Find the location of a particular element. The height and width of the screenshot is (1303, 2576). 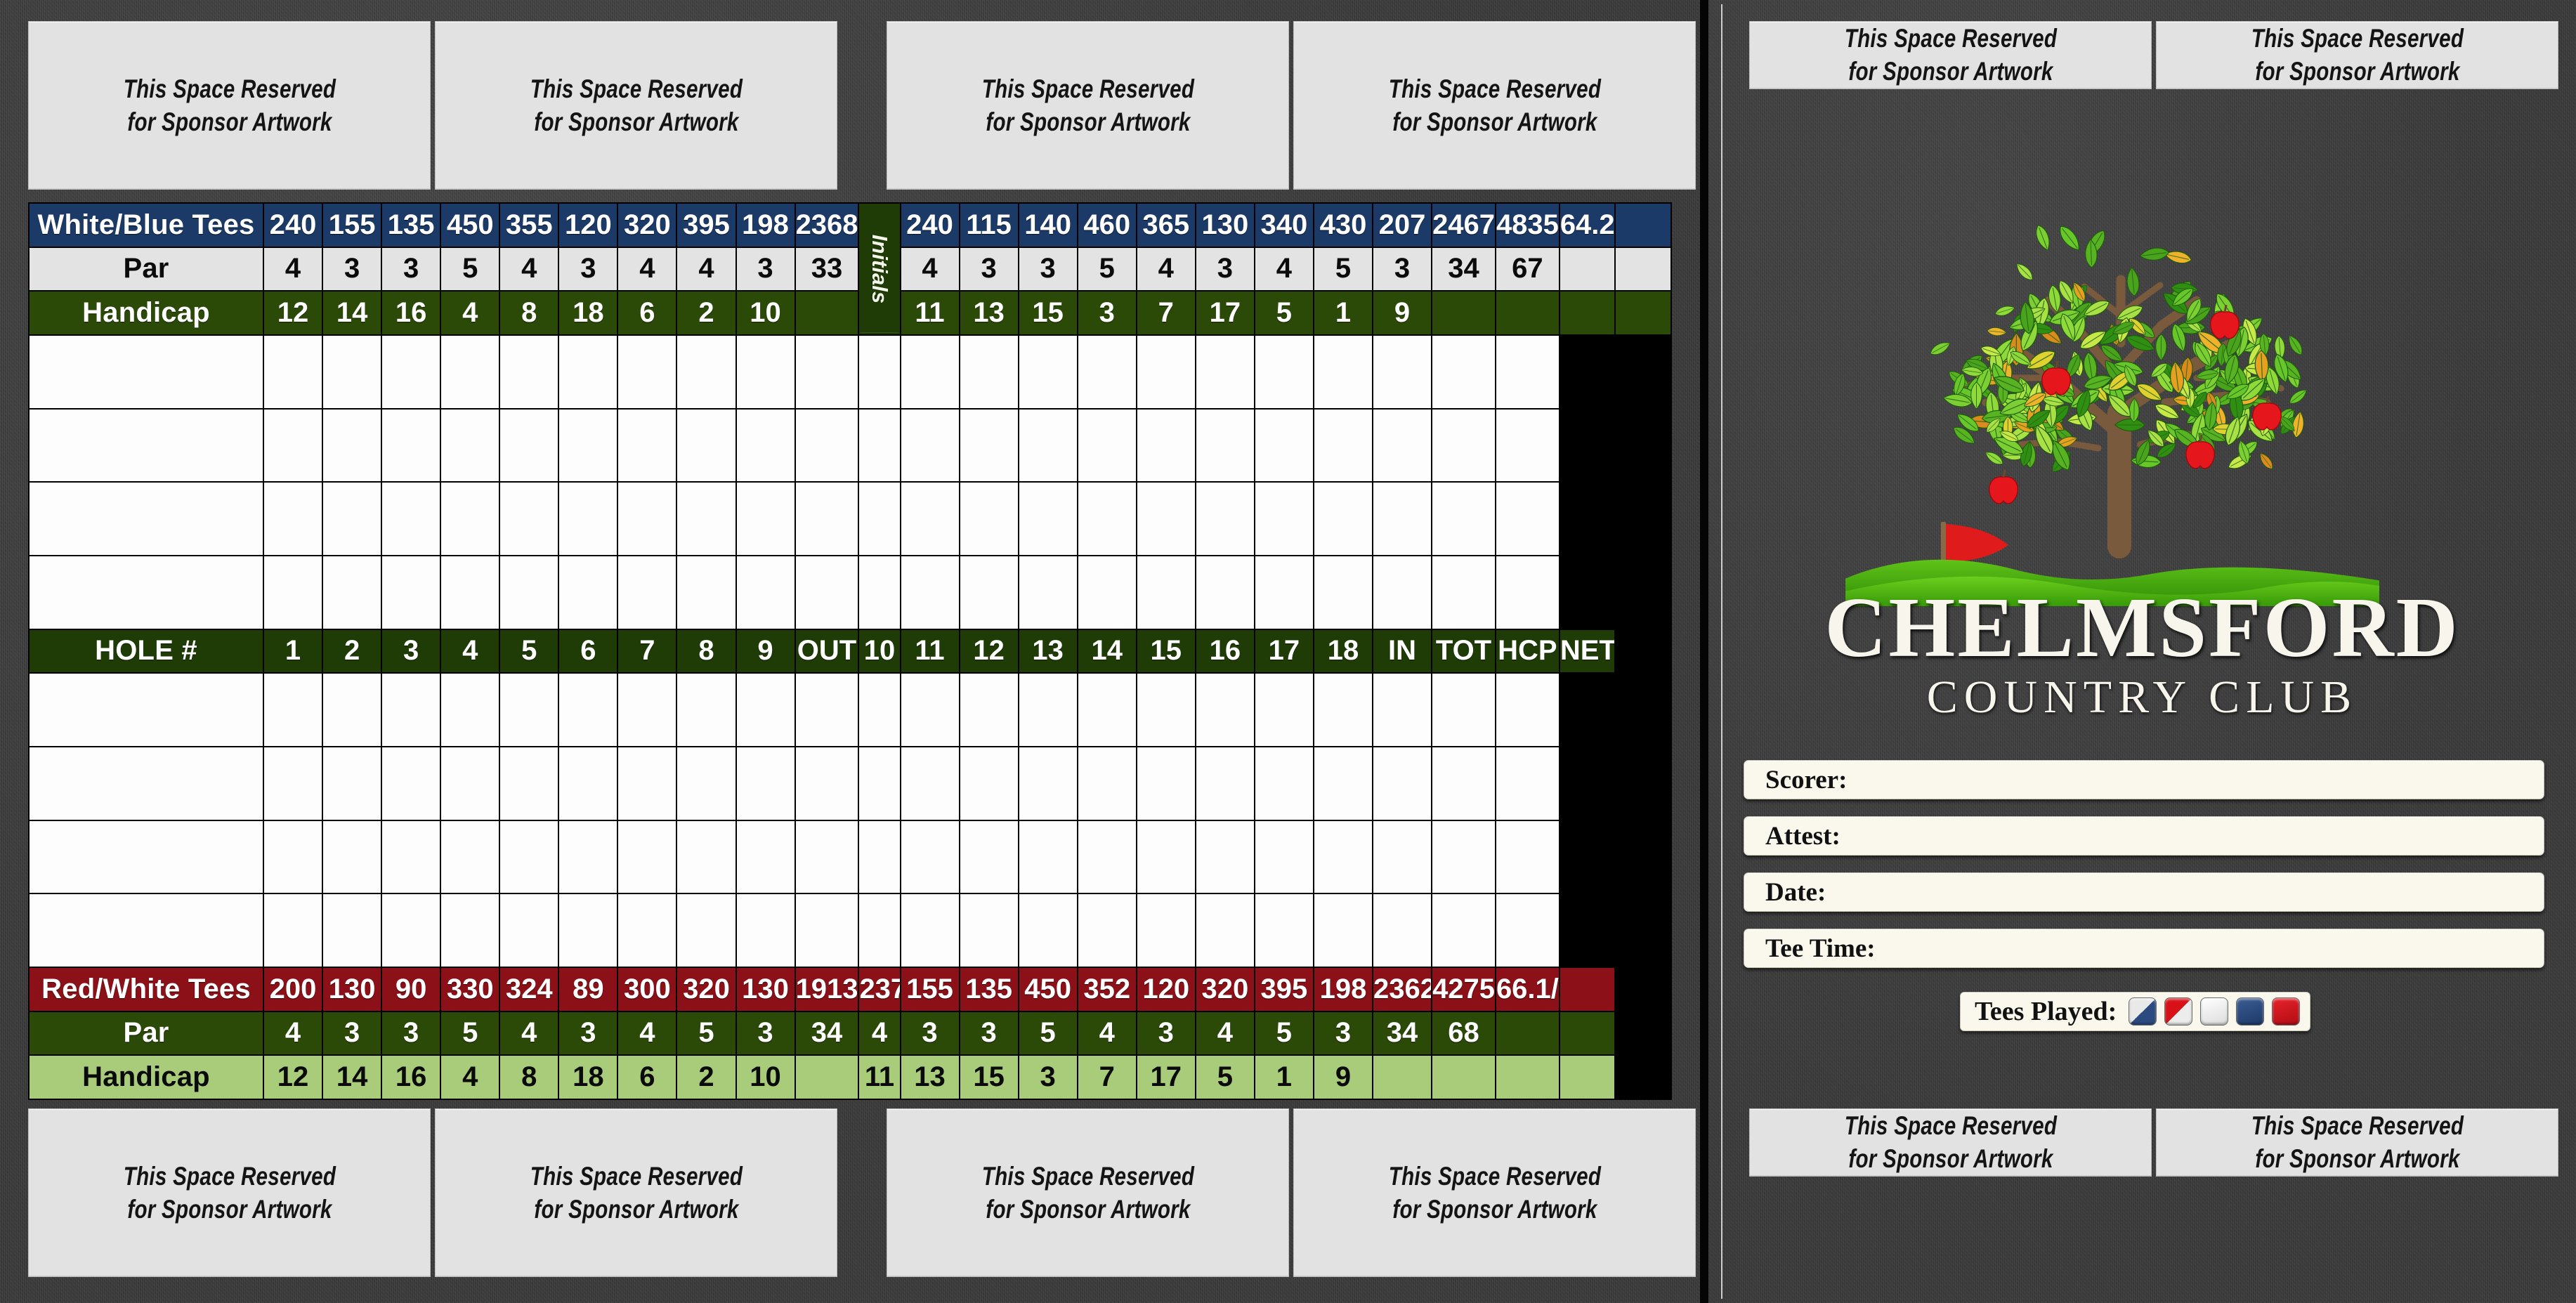

white-blue-tee-swatch is located at coordinates (2143, 1011).